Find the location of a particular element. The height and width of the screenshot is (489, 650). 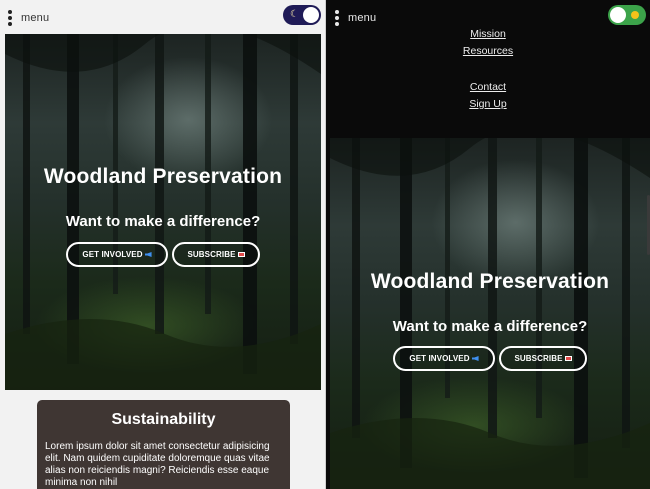

moon-icon: ☾ is located at coordinates (294, 14).